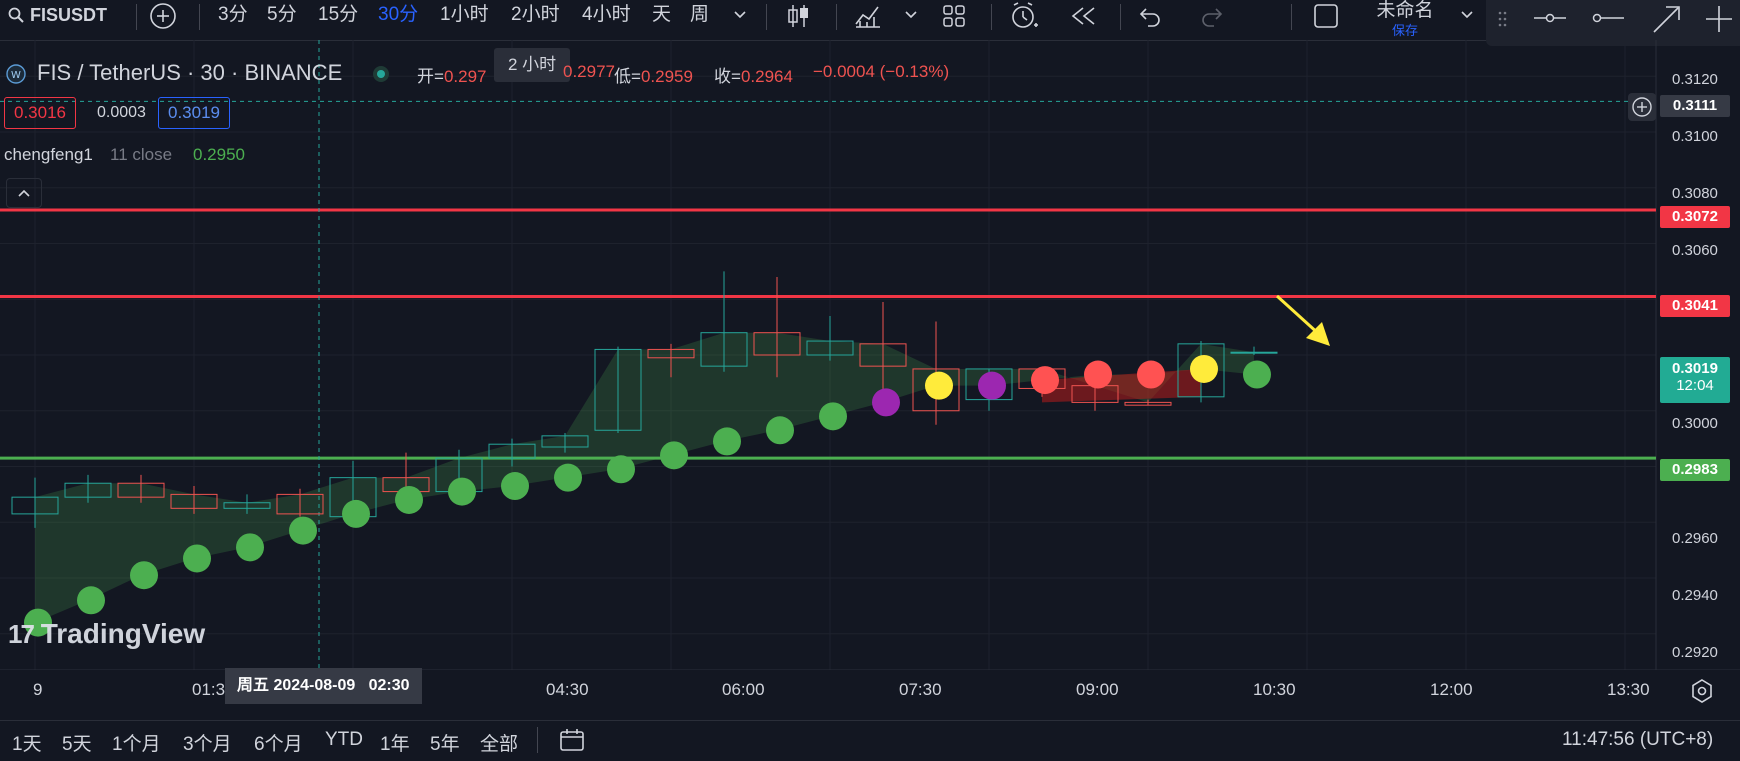  I want to click on layout-name: 未命名, so click(1405, 10).